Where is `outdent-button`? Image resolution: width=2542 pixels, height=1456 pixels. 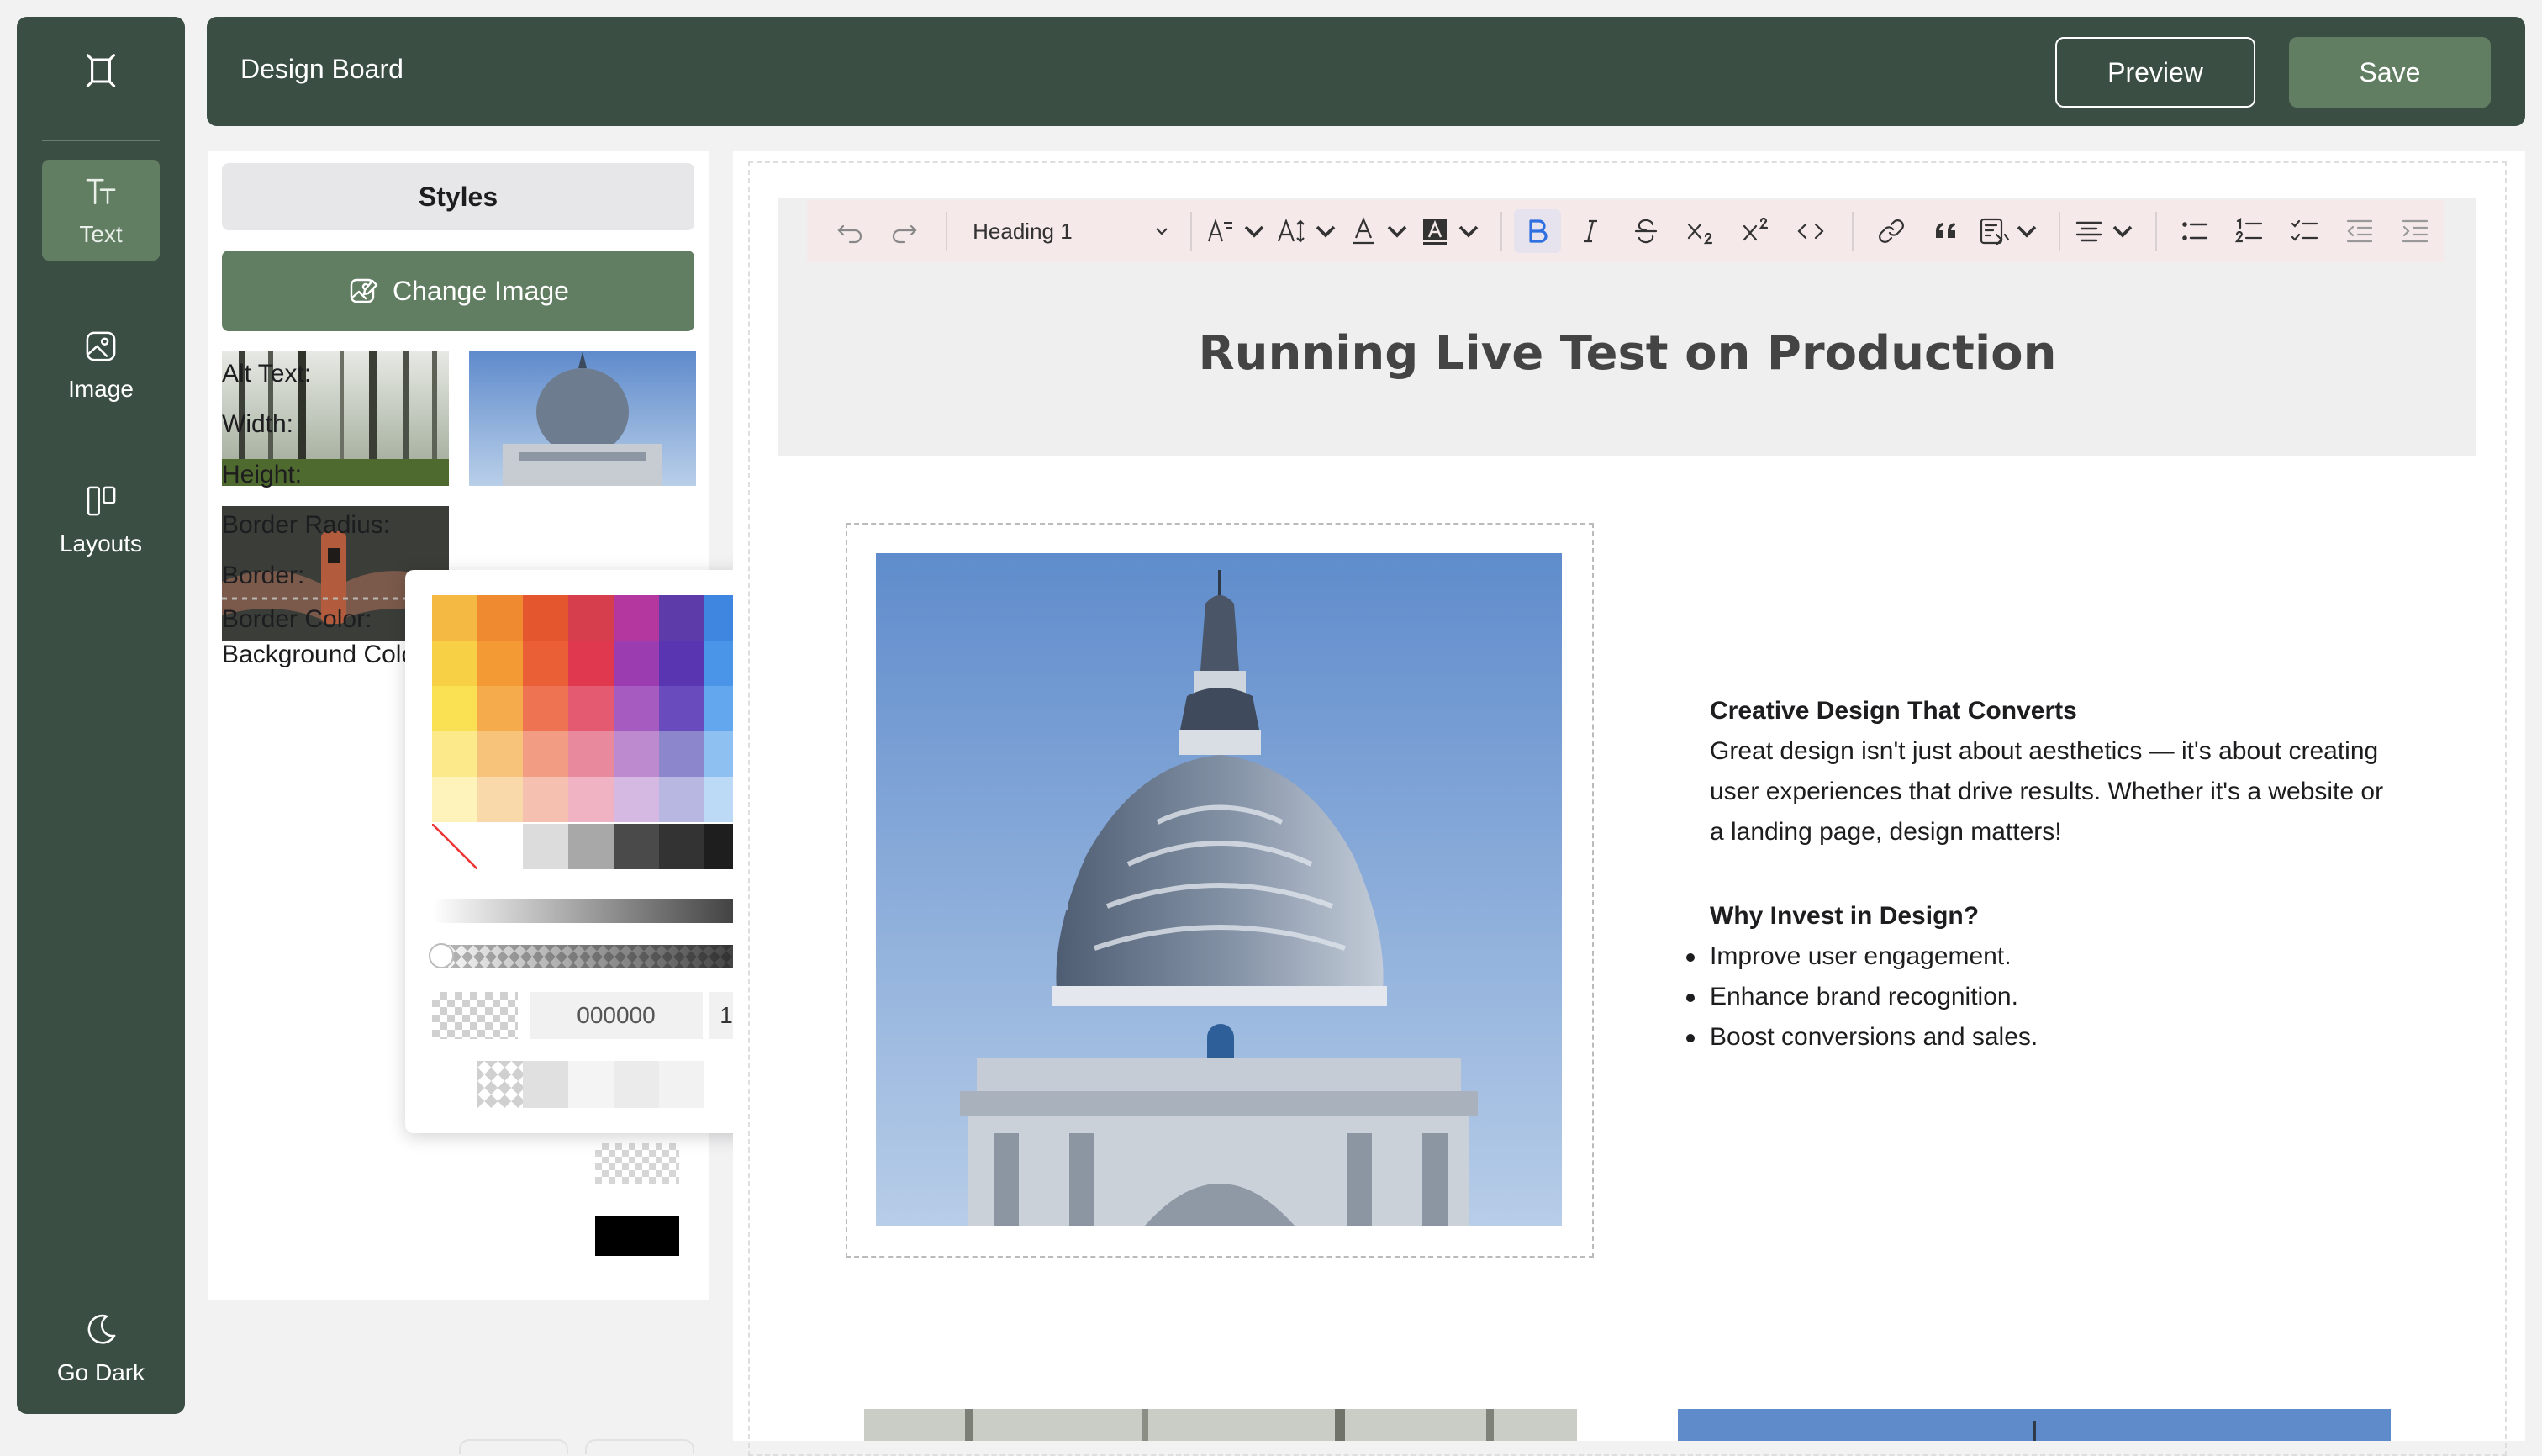
outdent-button is located at coordinates (2360, 231).